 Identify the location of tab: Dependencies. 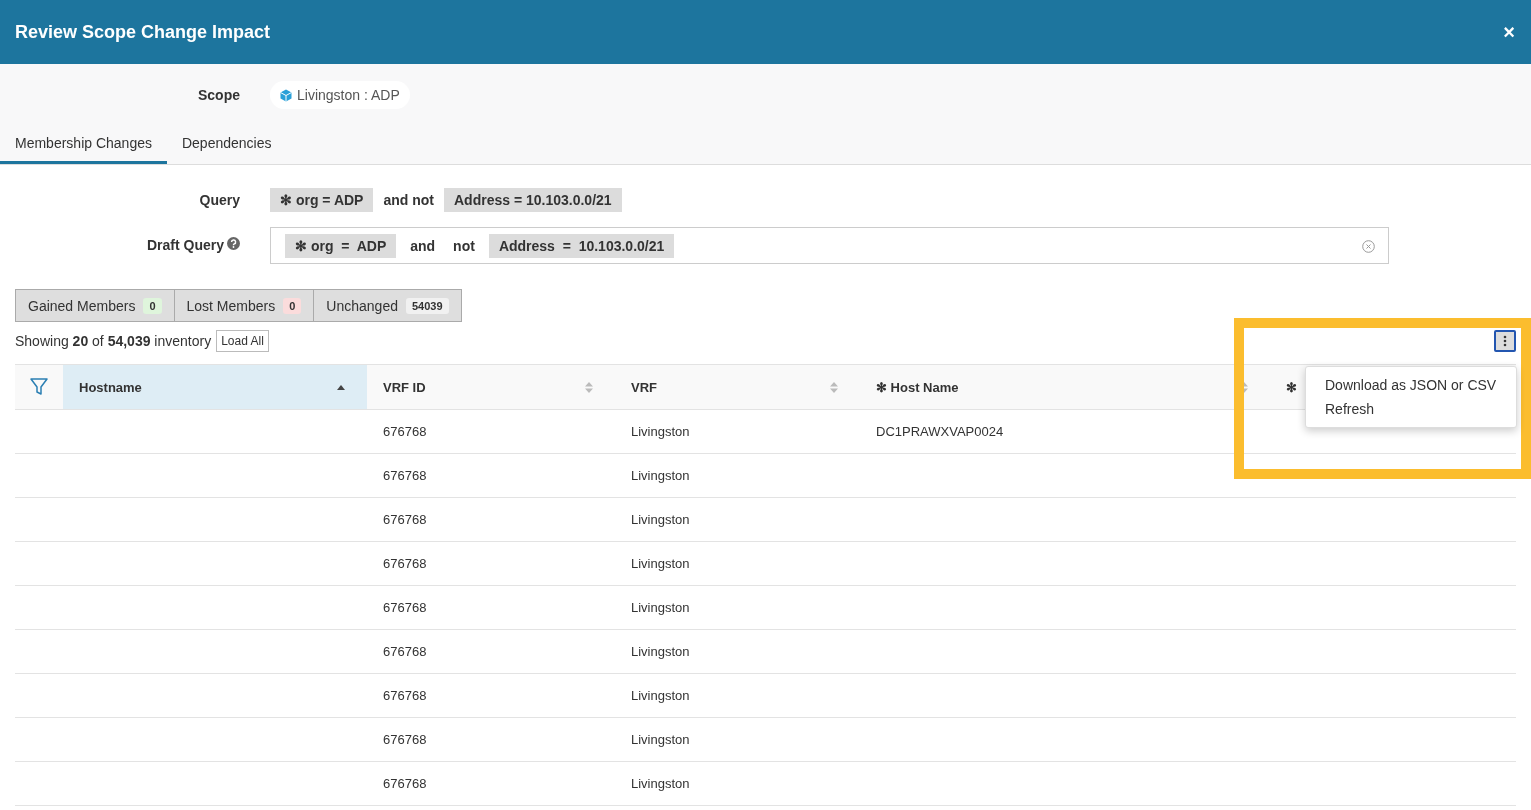
(226, 144).